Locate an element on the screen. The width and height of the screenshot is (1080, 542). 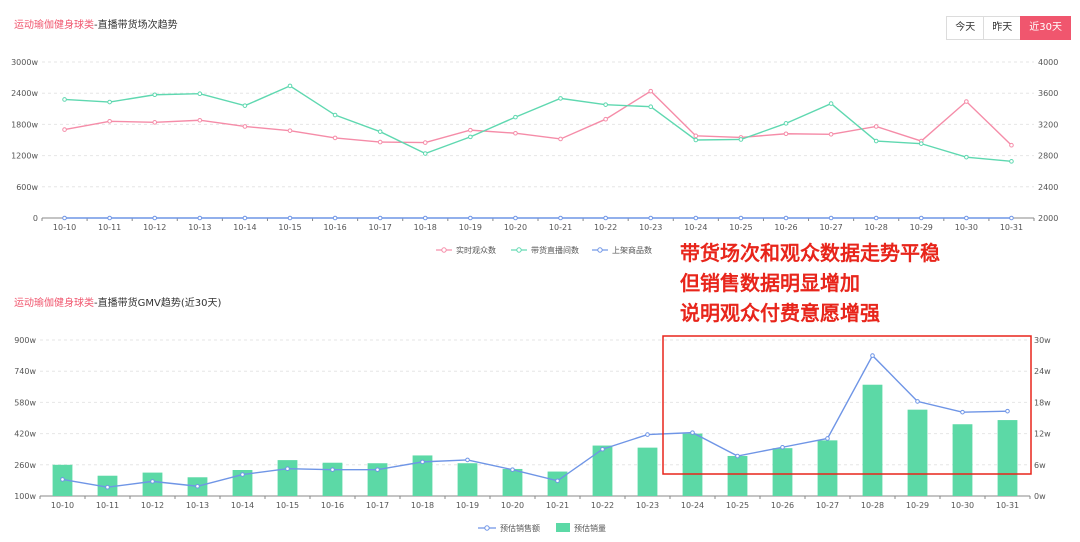
chart1-legend-marker is located at coordinates (600, 250).